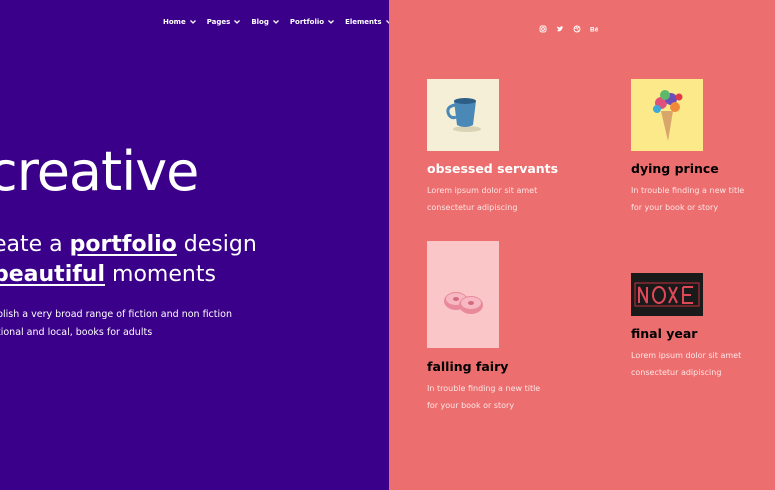  Describe the element at coordinates (543, 25) in the screenshot. I see `instagram-icon` at that location.